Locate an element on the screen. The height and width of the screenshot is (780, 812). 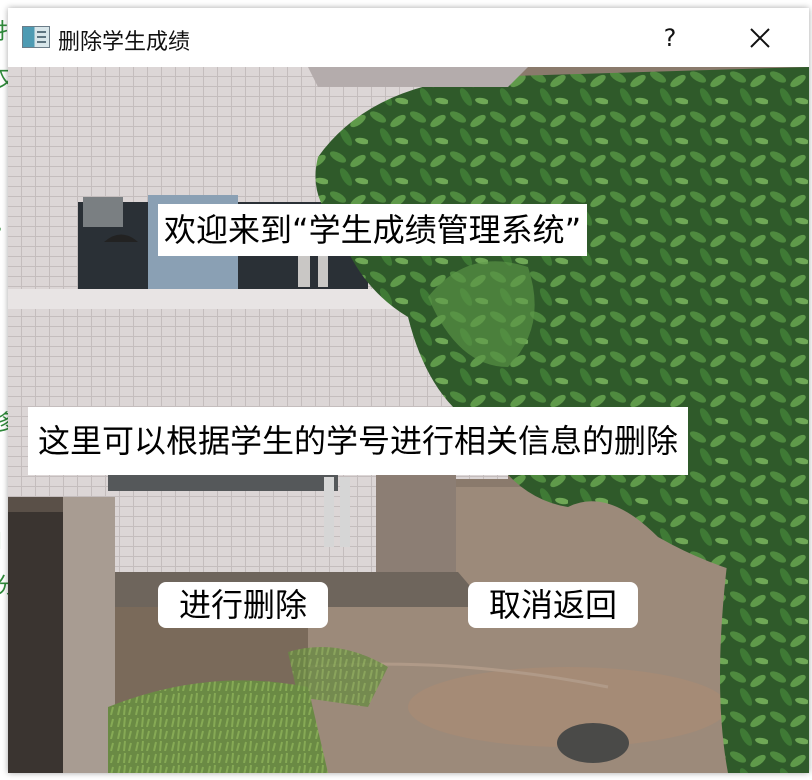
close-icon is located at coordinates (760, 38).